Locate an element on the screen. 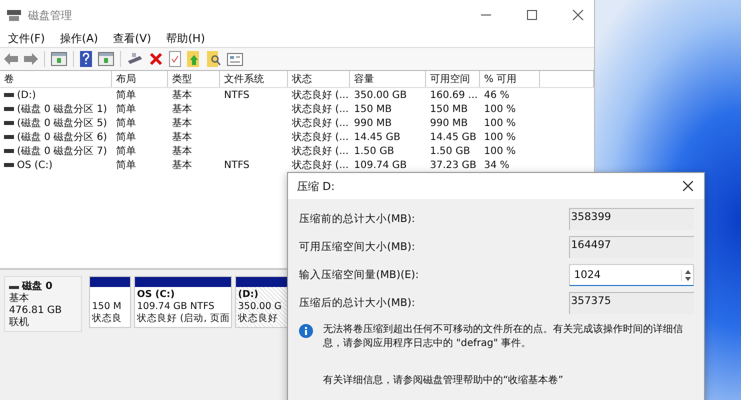  menu-item: 查看(V) is located at coordinates (132, 38).